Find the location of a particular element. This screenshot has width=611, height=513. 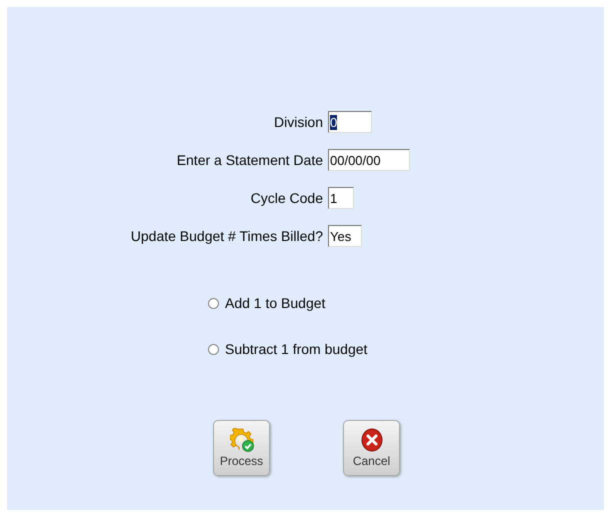

input-field: 00/00/00 is located at coordinates (369, 160).